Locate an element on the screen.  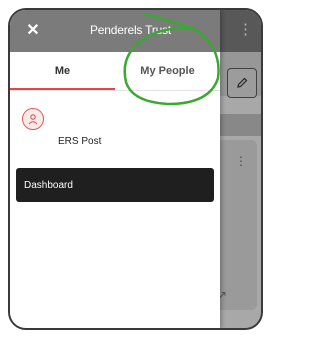
user-profile: ERS Post is located at coordinates (61, 127).